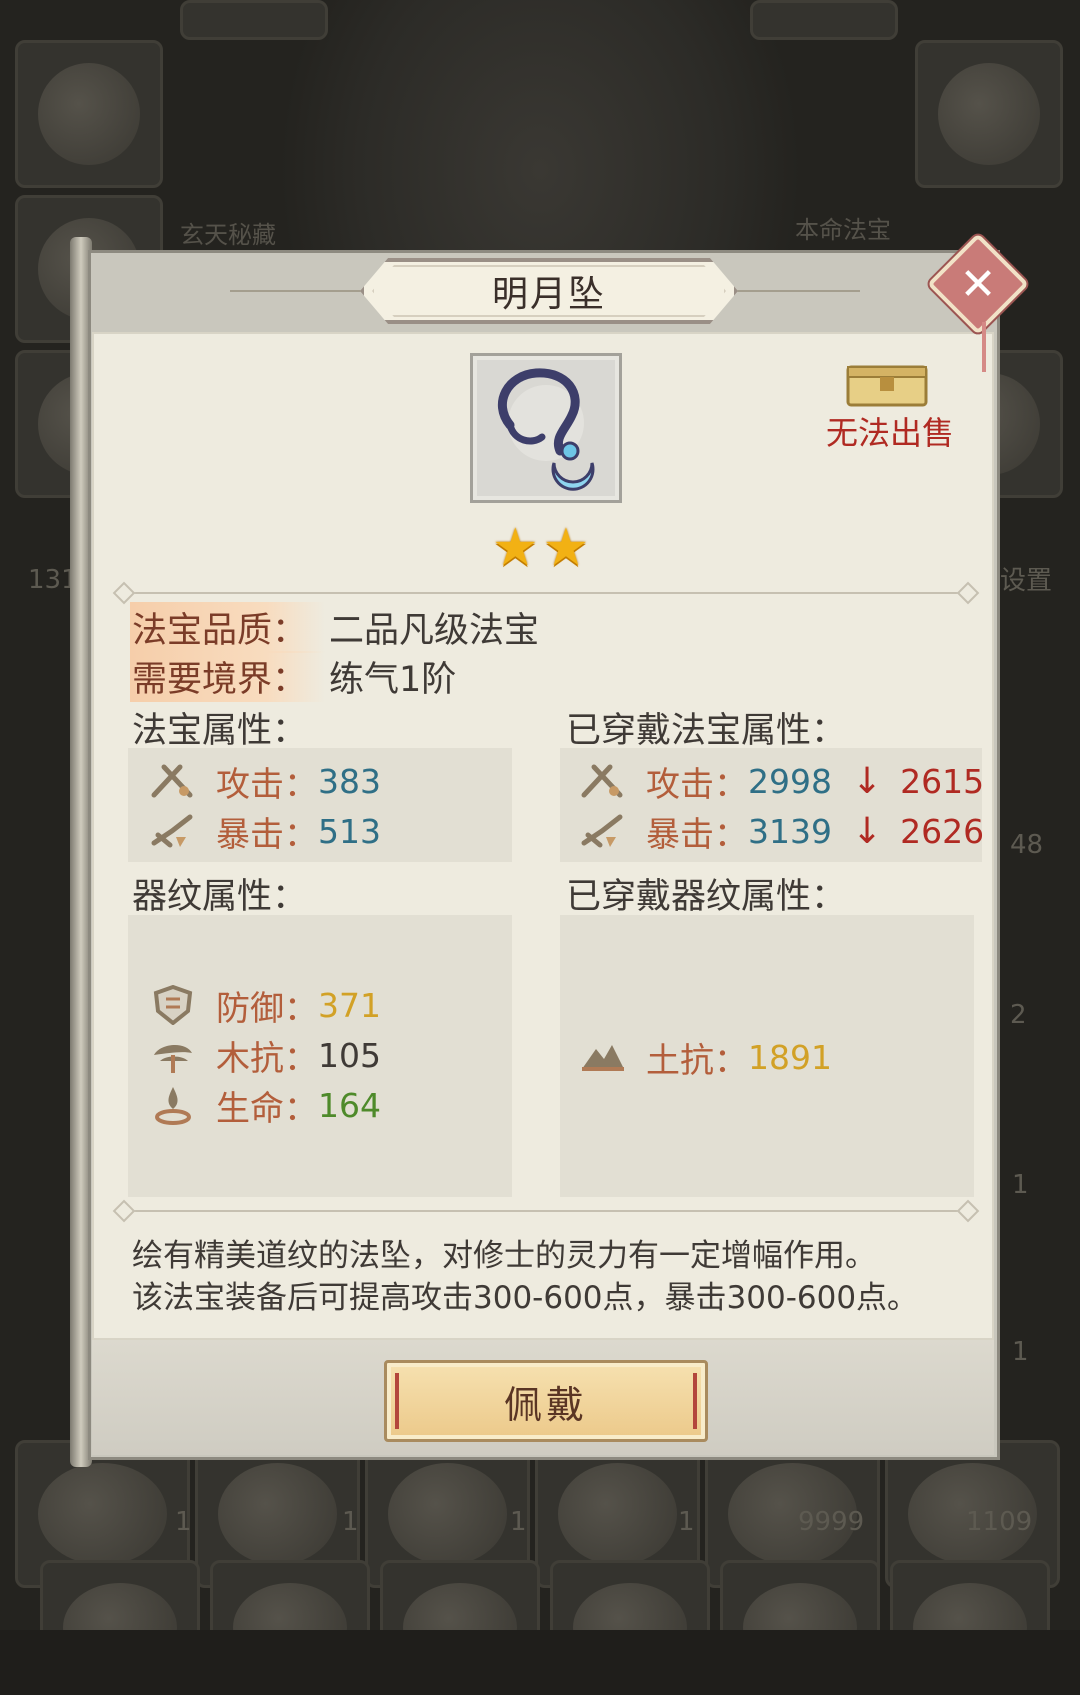 This screenshot has height=1695, width=1080. Describe the element at coordinates (228, 235) in the screenshot. I see `bg-label-secret: 玄天秘藏` at that location.